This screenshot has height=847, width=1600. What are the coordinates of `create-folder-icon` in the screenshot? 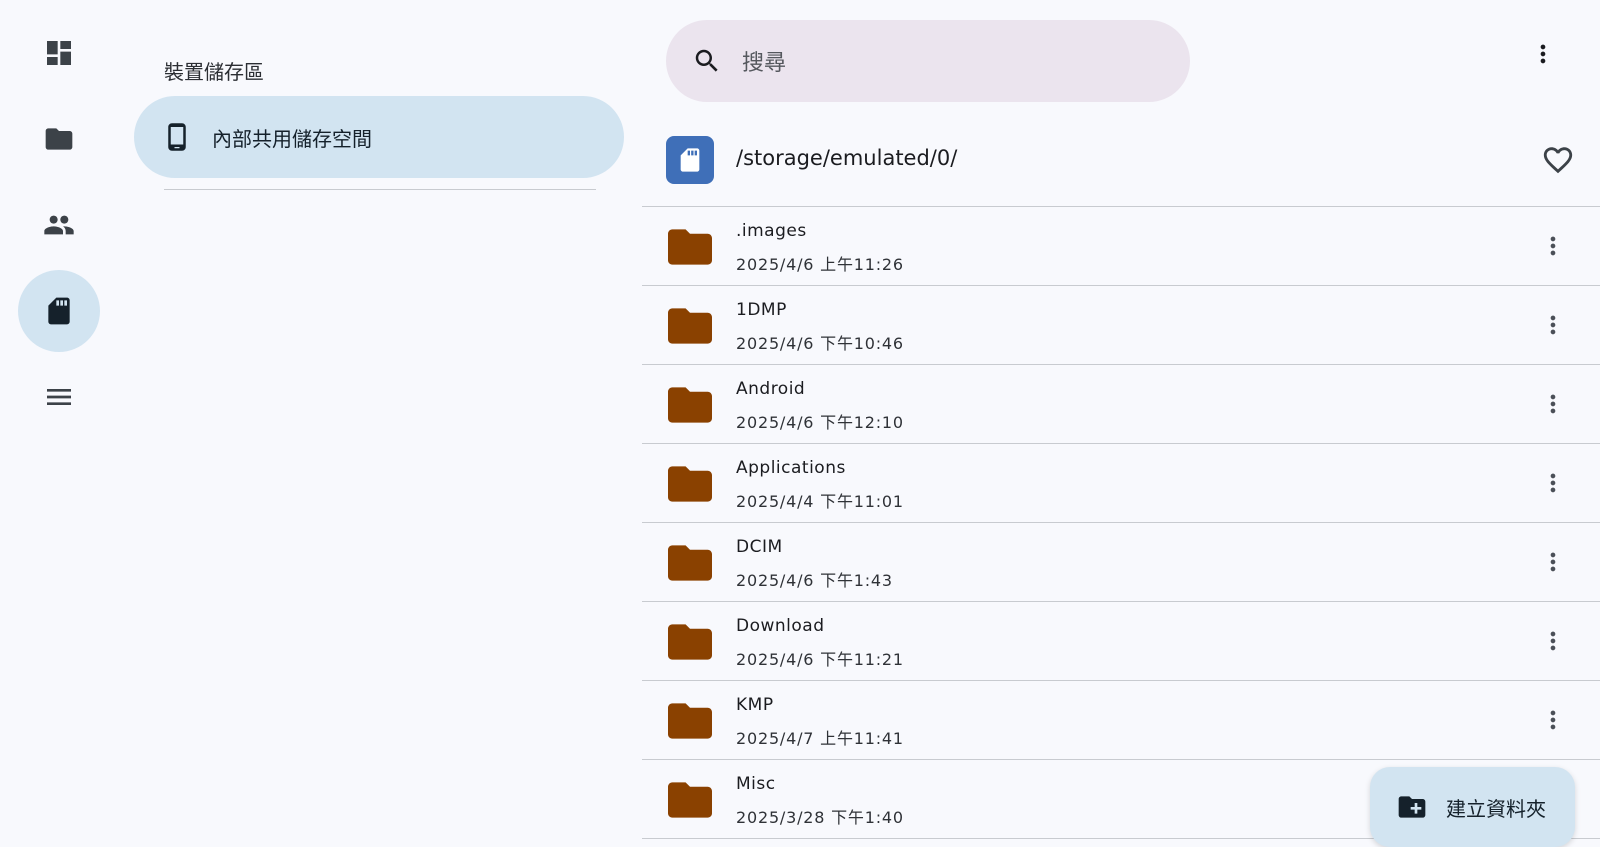 It's located at (1412, 807).